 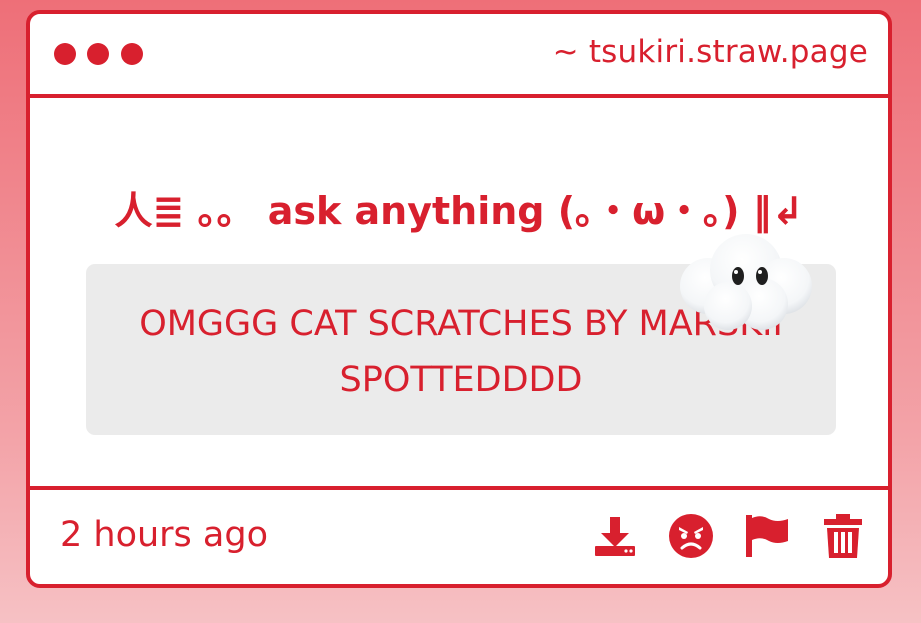 I want to click on timestamp: 2 hours ago, so click(x=164, y=535).